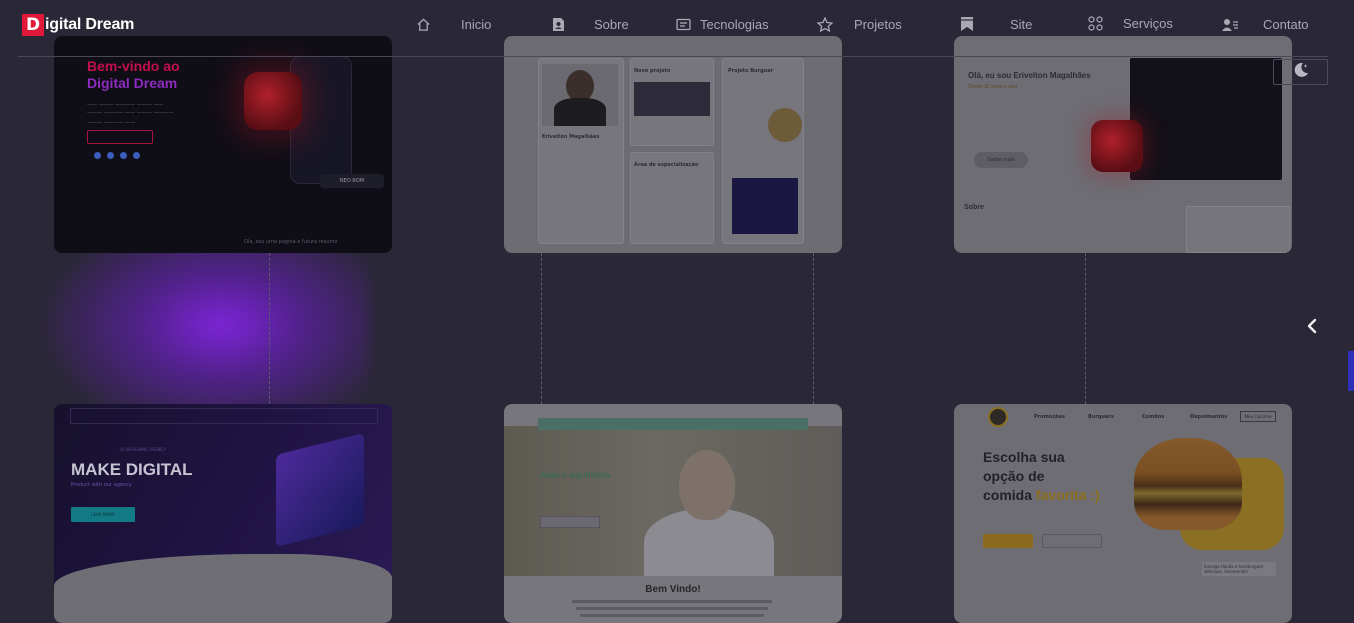  What do you see at coordinates (611, 24) in the screenshot?
I see `nav-label: Sobre` at bounding box center [611, 24].